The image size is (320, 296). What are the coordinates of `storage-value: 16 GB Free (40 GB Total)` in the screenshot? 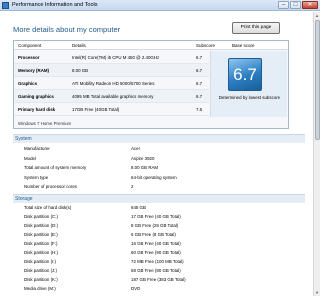 It's located at (156, 243).